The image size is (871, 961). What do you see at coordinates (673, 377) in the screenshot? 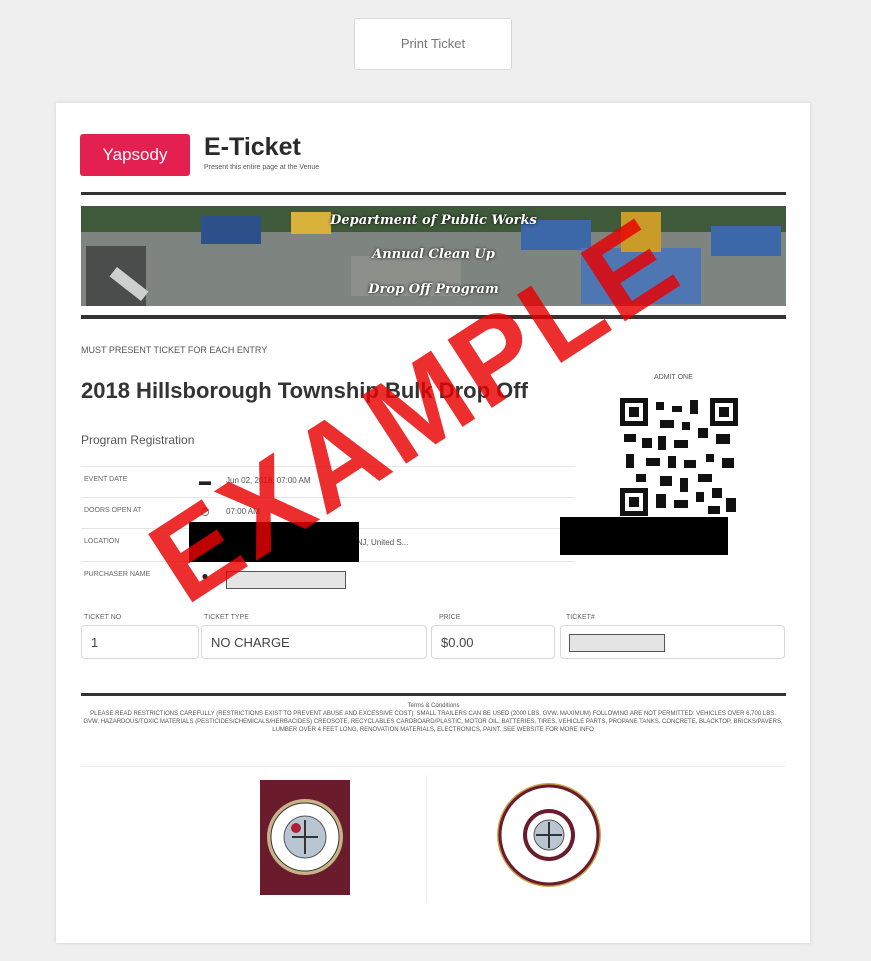
I see `admit-one-label: ADMIT ONE` at bounding box center [673, 377].